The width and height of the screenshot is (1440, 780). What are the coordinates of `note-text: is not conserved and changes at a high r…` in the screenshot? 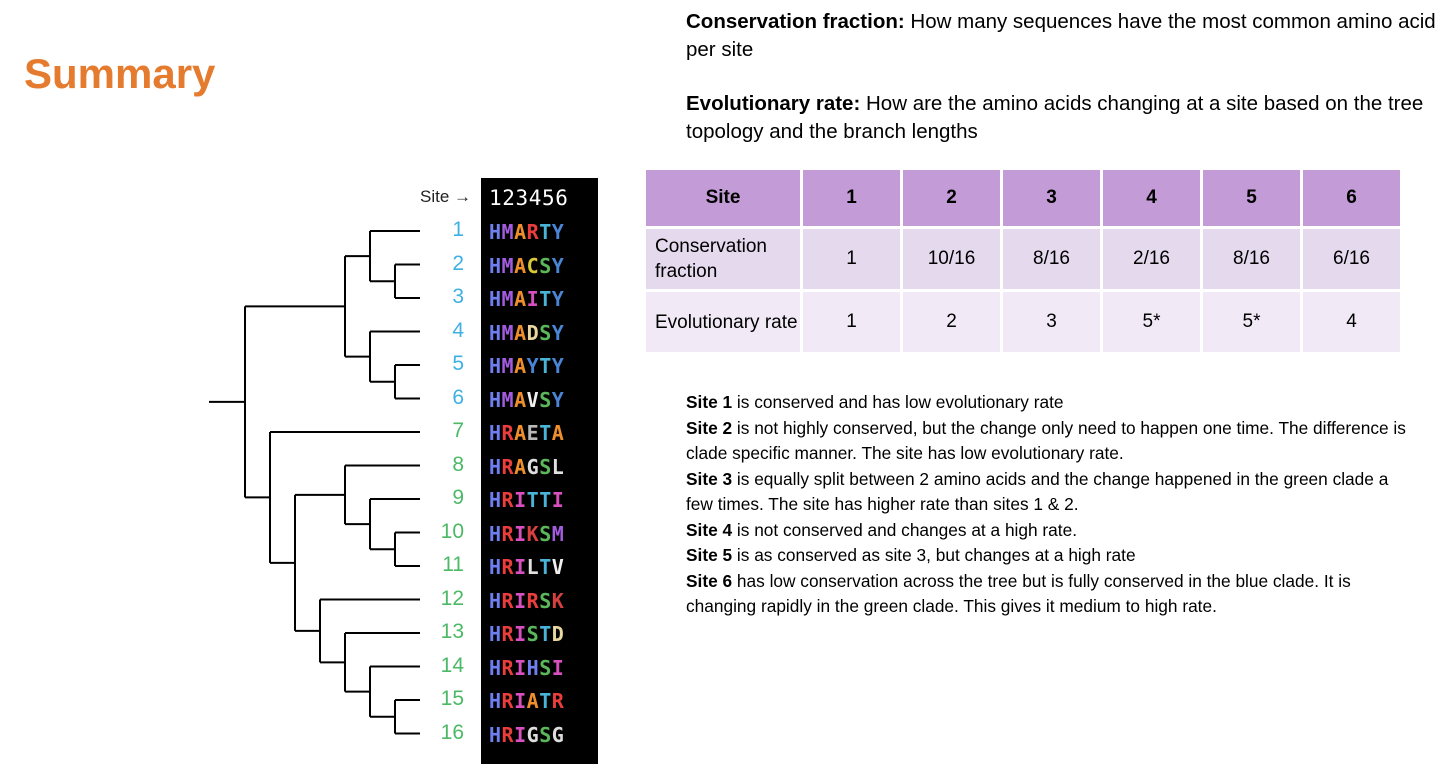 It's located at (905, 529).